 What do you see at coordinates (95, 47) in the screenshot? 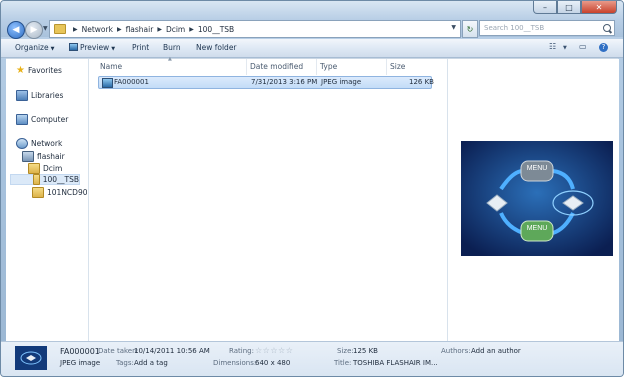
I see `preview-label: Preview` at bounding box center [95, 47].